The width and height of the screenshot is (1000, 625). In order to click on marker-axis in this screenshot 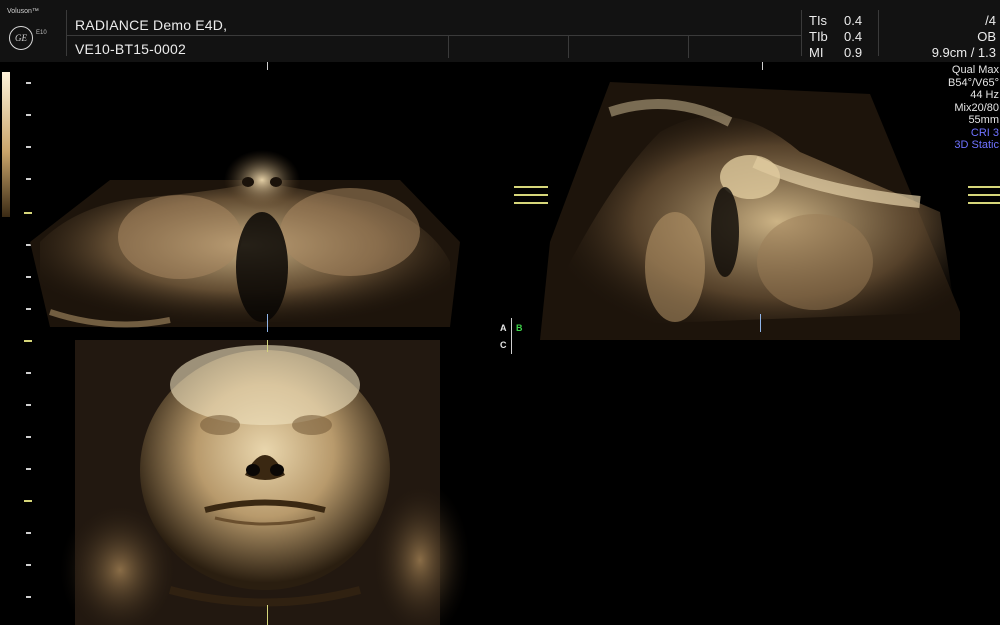, I will do `click(511, 336)`.